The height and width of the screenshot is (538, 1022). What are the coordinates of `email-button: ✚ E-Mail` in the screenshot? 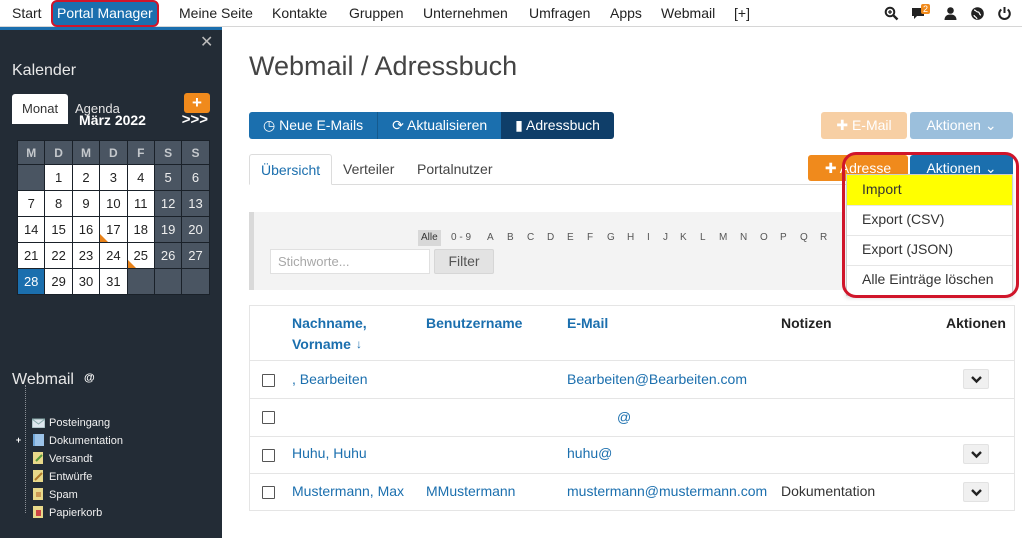 It's located at (864, 125).